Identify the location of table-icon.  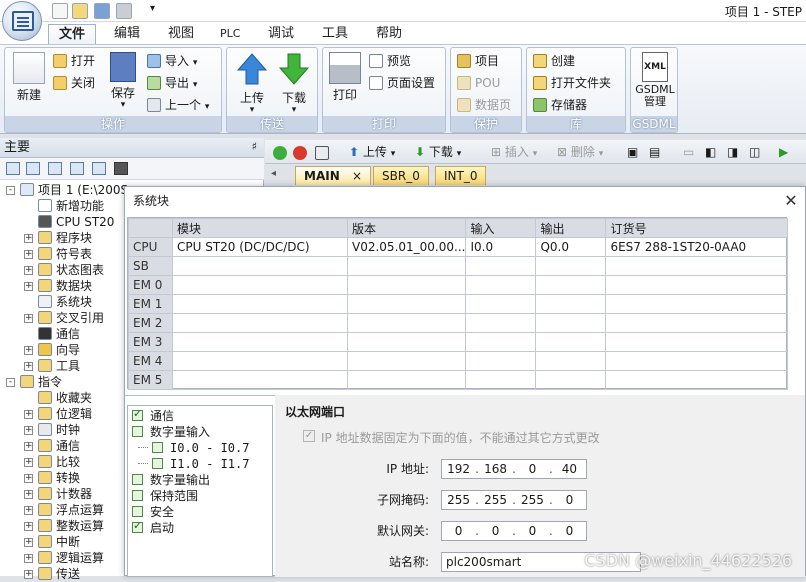
(33, 168).